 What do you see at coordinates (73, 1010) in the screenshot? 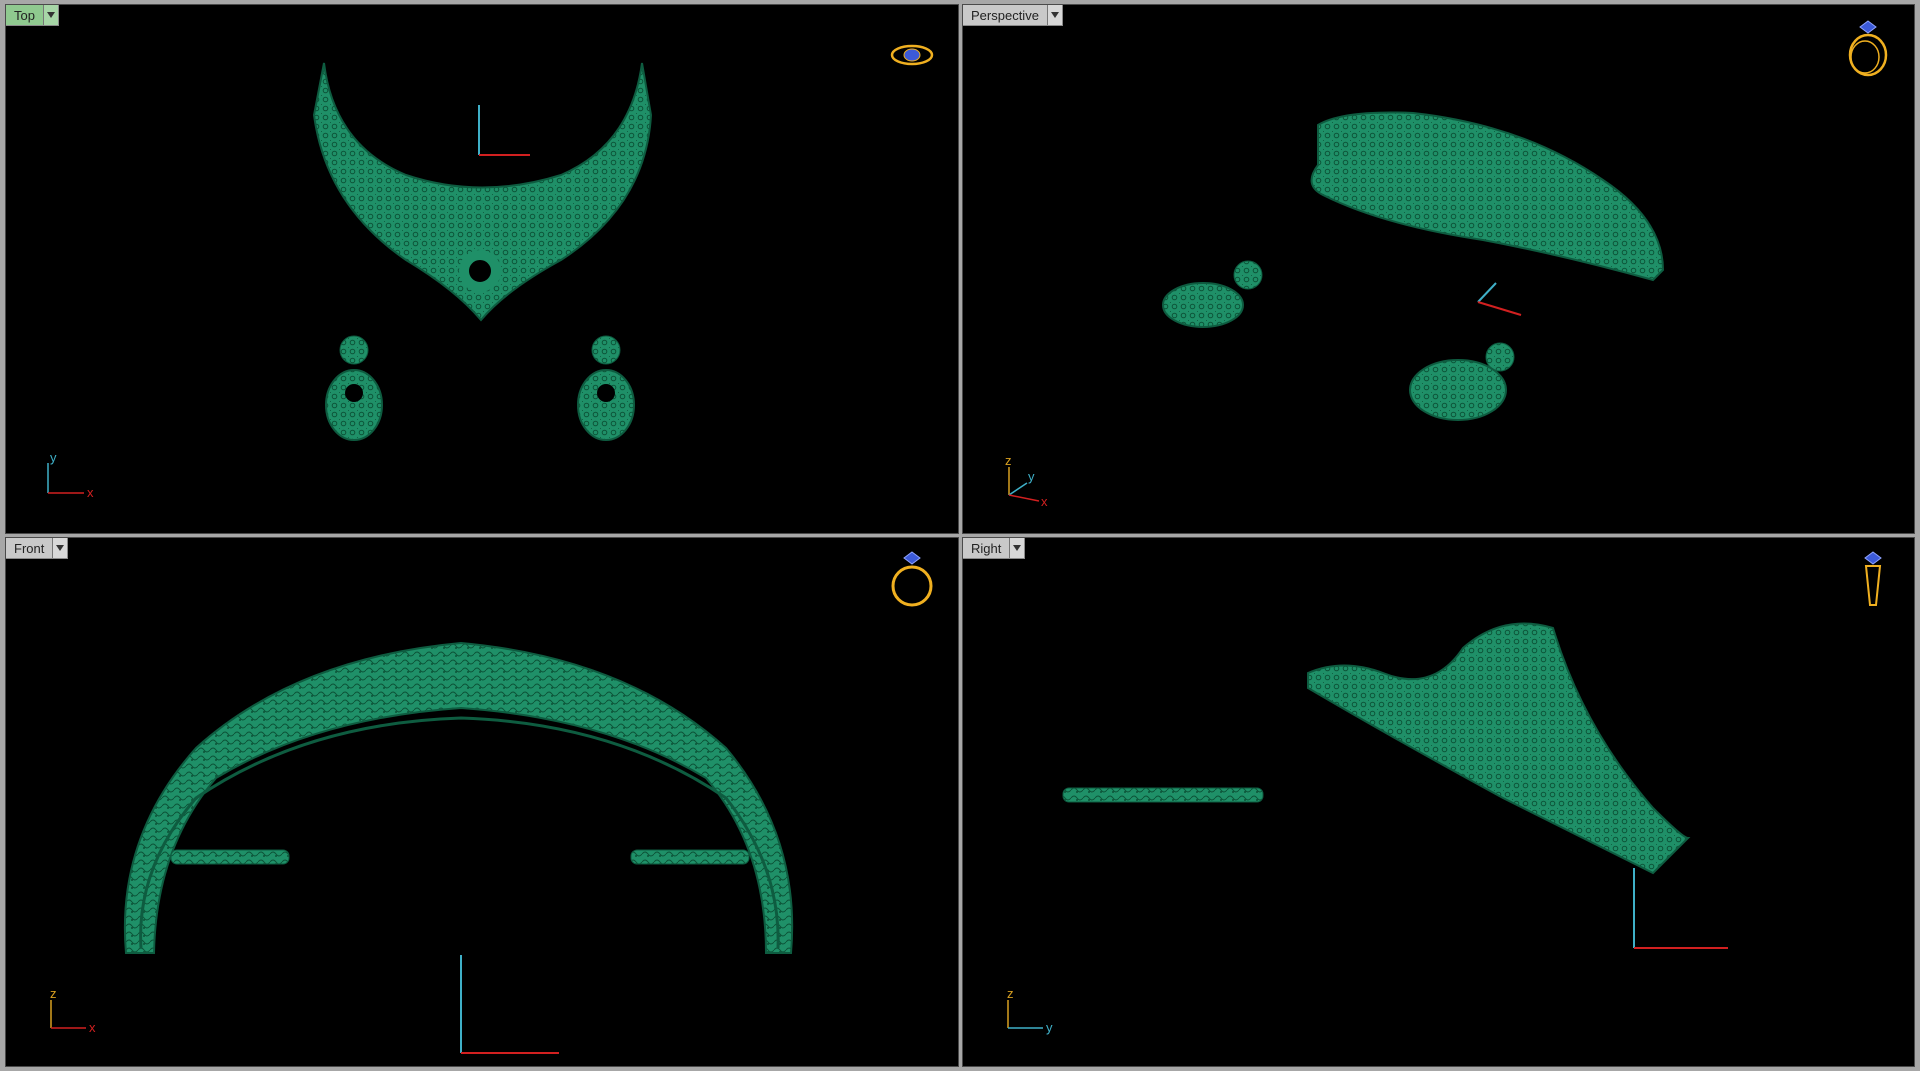
I see `corner-axes: z x` at bounding box center [73, 1010].